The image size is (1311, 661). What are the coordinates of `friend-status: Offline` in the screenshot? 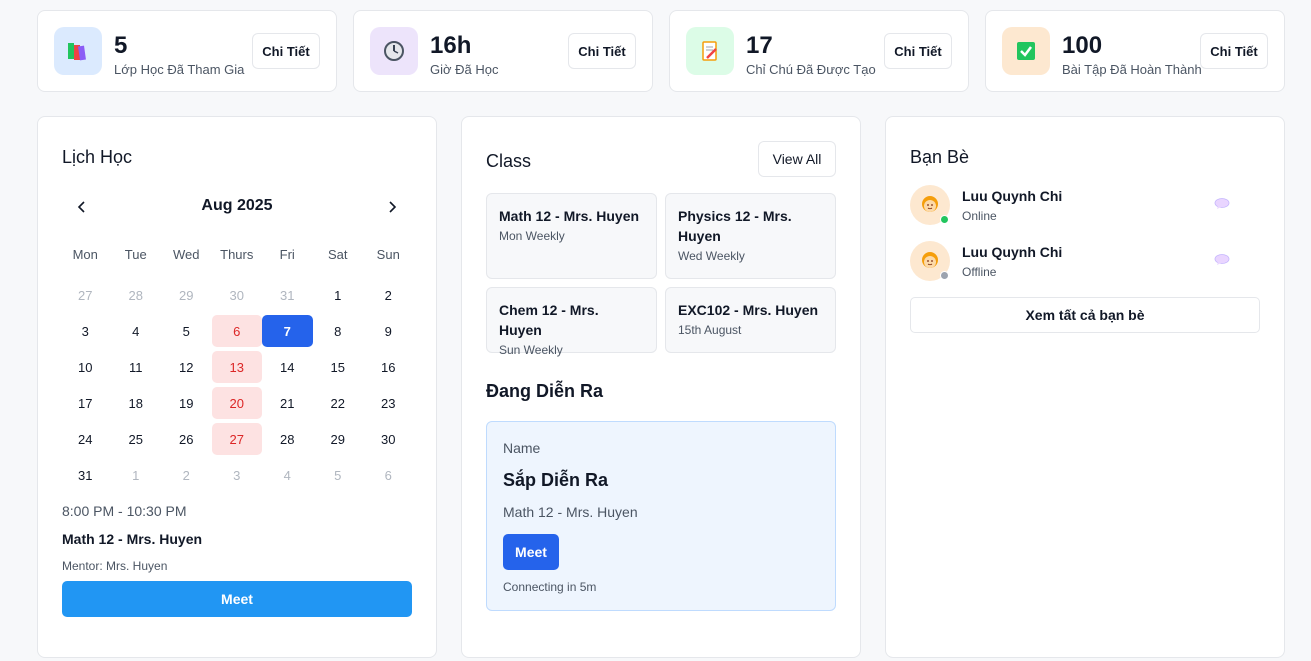 It's located at (979, 272).